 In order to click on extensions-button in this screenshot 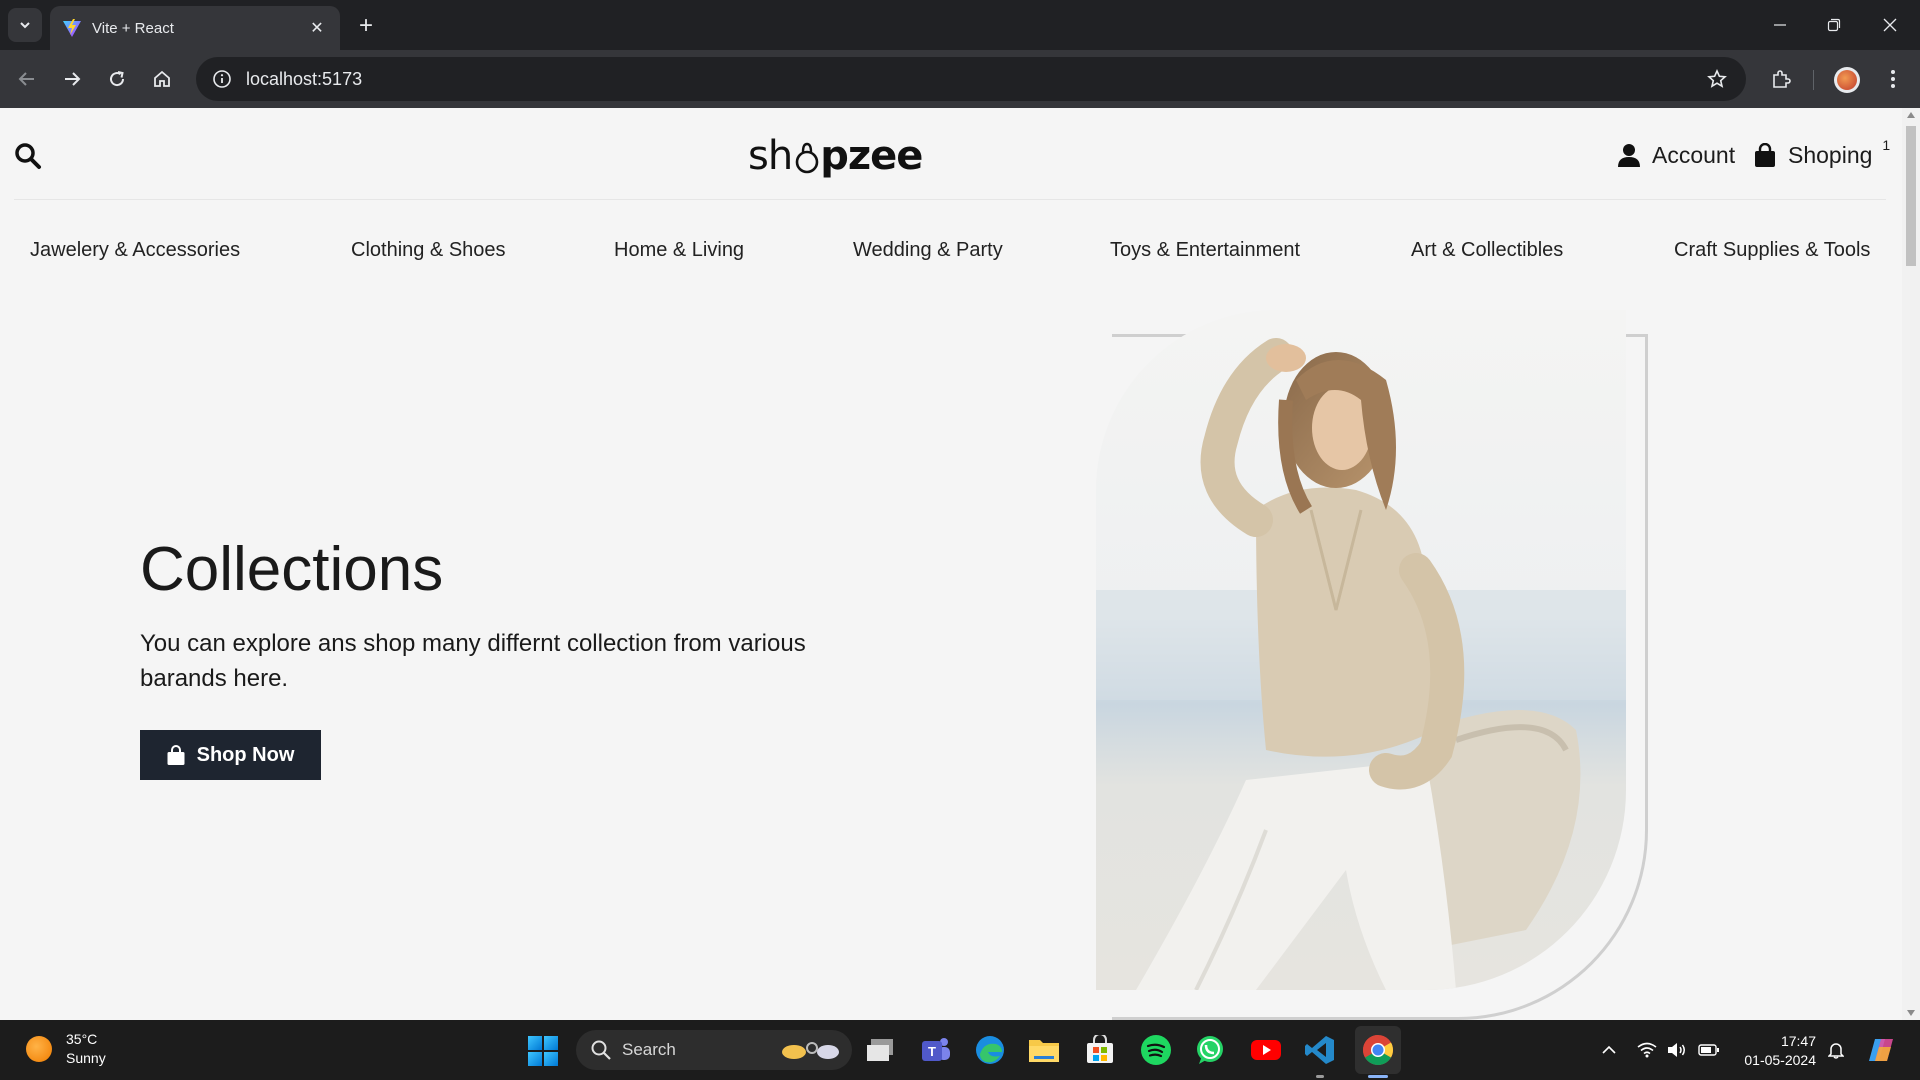, I will do `click(1781, 79)`.